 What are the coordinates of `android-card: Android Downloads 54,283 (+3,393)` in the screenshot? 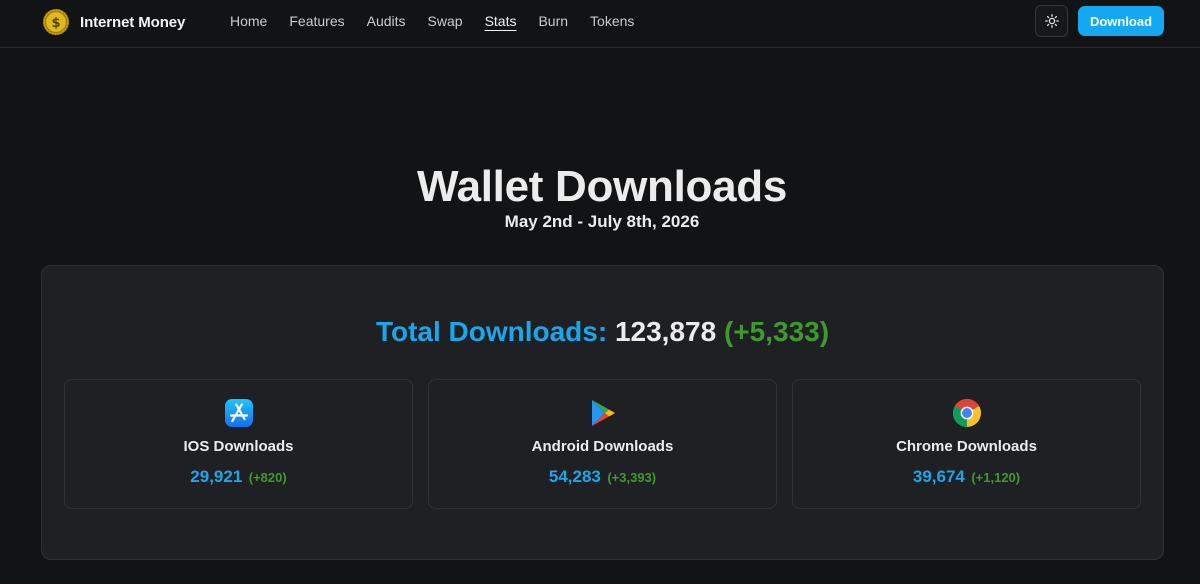 It's located at (602, 444).